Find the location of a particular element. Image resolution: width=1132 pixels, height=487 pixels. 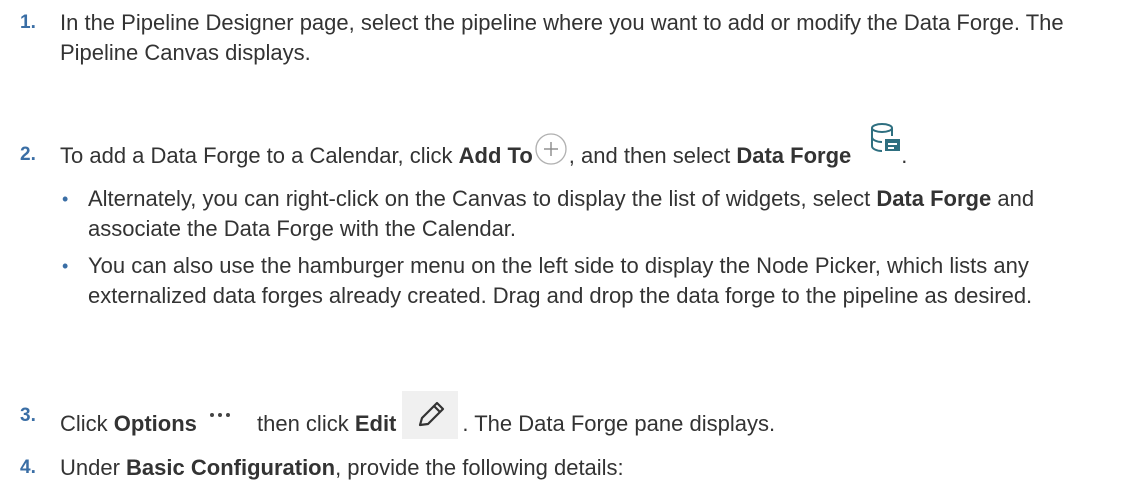

step-number: 1. is located at coordinates (28, 22).